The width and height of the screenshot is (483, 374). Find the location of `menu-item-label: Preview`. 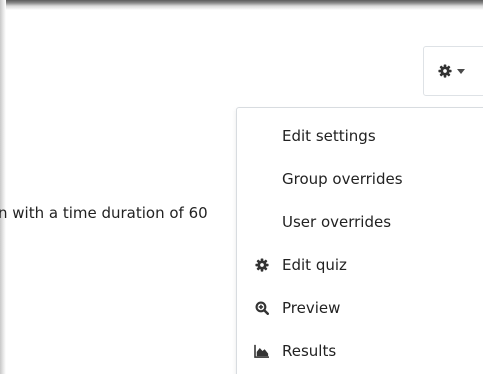

menu-item-label: Preview is located at coordinates (311, 308).